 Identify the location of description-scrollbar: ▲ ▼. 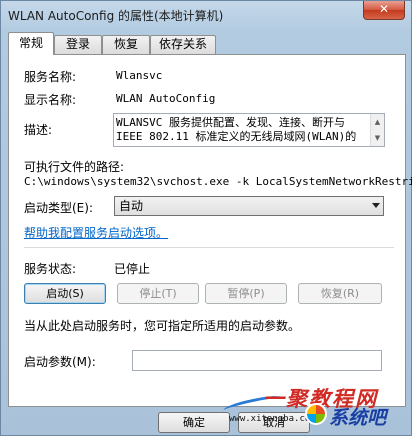
(377, 130).